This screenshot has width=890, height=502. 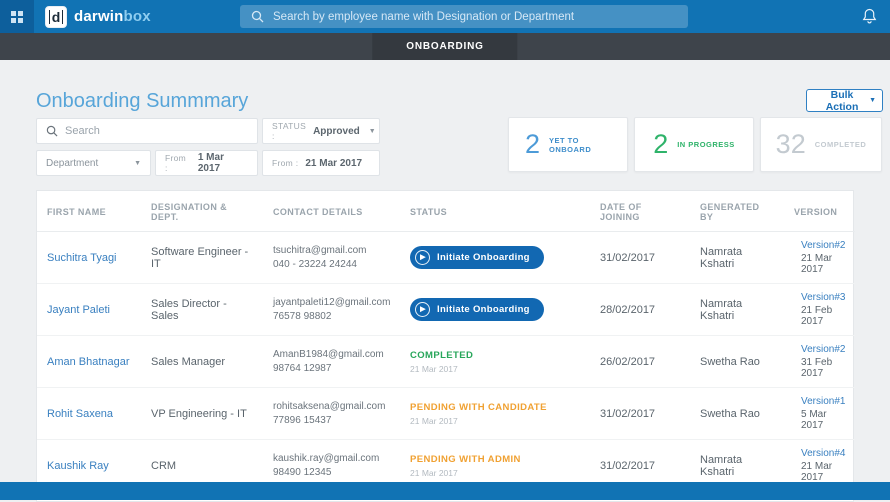 What do you see at coordinates (78, 310) in the screenshot?
I see `employee-name-link: Jayant Paleti` at bounding box center [78, 310].